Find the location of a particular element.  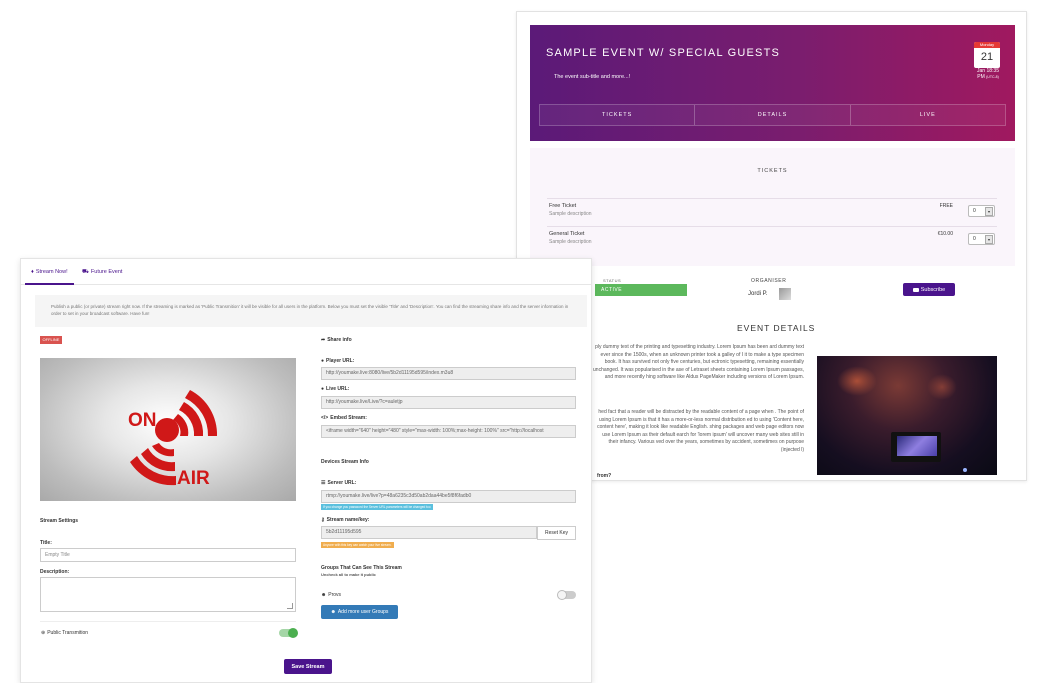

description-label: Description: is located at coordinates (55, 572).